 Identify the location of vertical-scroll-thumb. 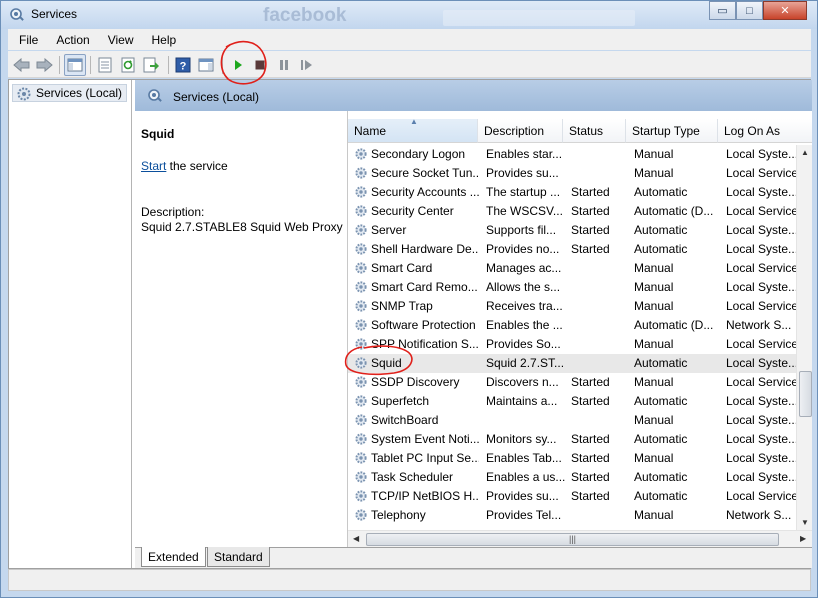
(805, 394).